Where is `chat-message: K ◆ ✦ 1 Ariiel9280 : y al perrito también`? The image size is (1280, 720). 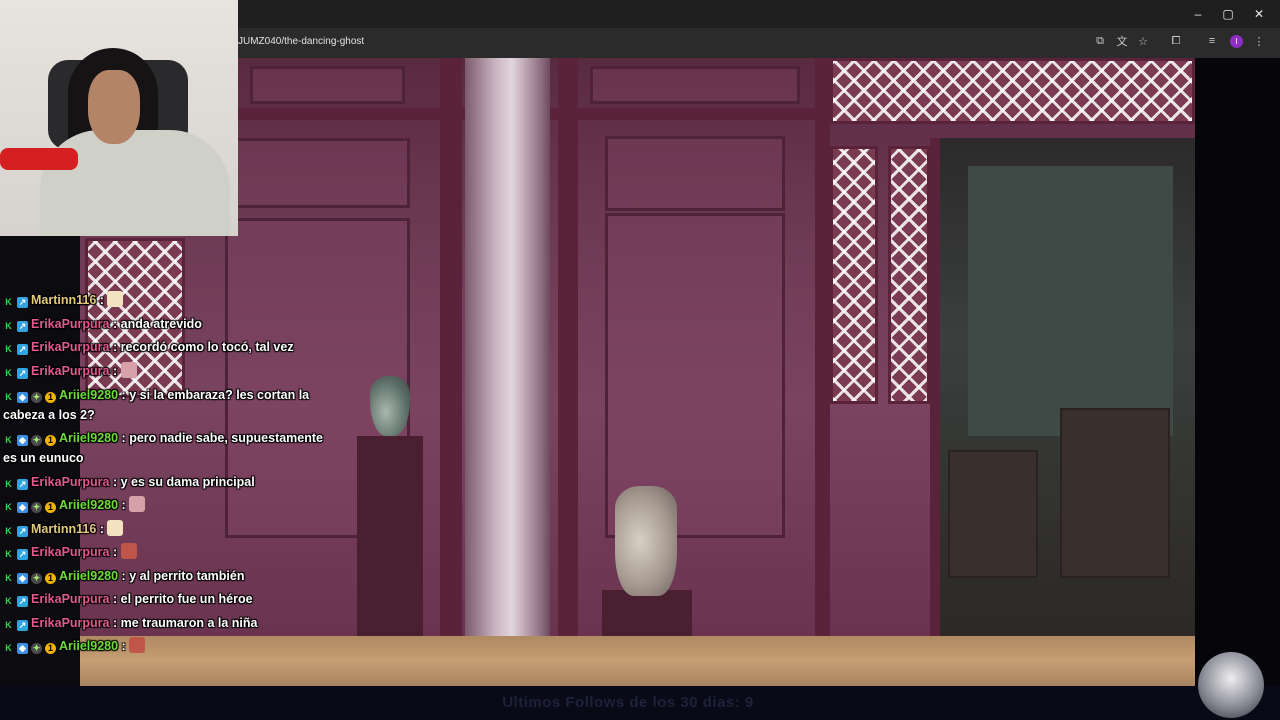
chat-message: K ◆ ✦ 1 Ariiel9280 : y al perrito también is located at coordinates (170, 576).